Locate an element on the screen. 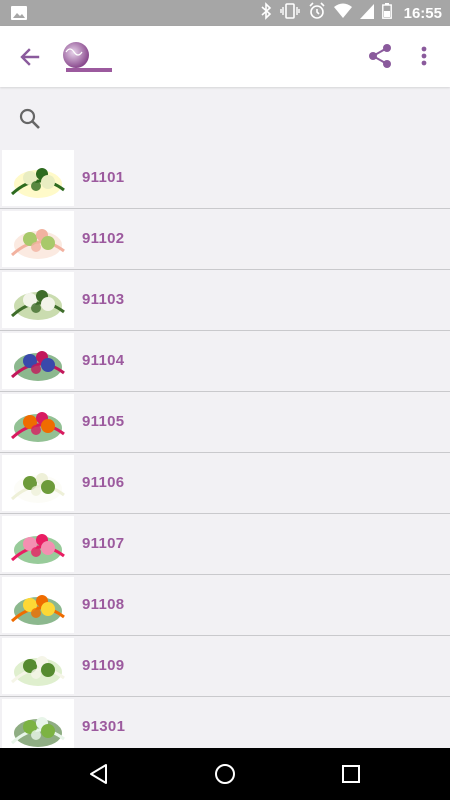  product-code: 91107 is located at coordinates (103, 543).